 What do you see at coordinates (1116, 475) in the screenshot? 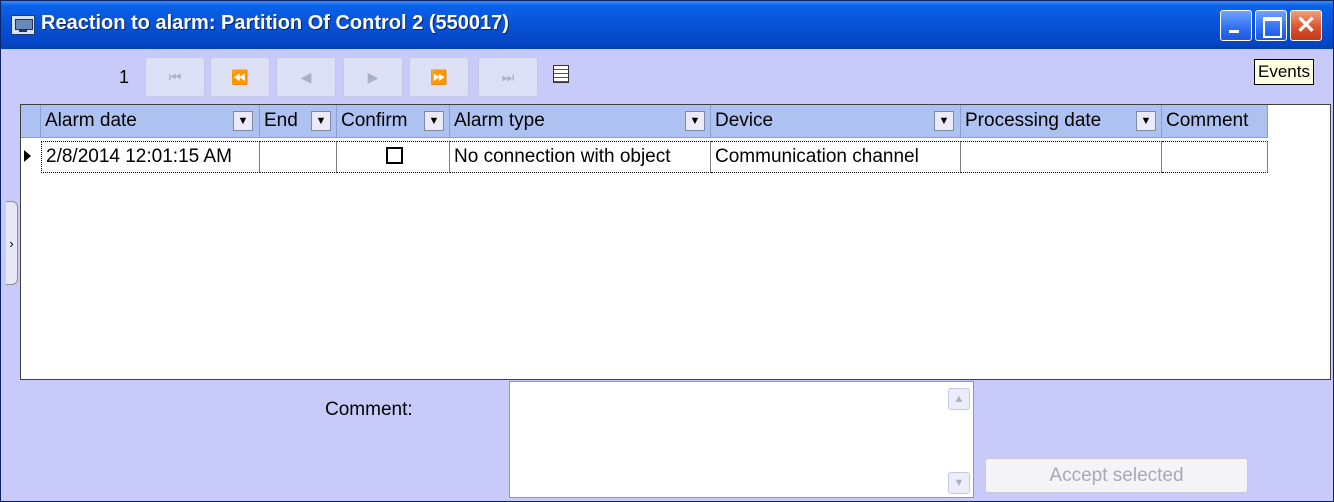
I see `accept-selected-button: Accept selected` at bounding box center [1116, 475].